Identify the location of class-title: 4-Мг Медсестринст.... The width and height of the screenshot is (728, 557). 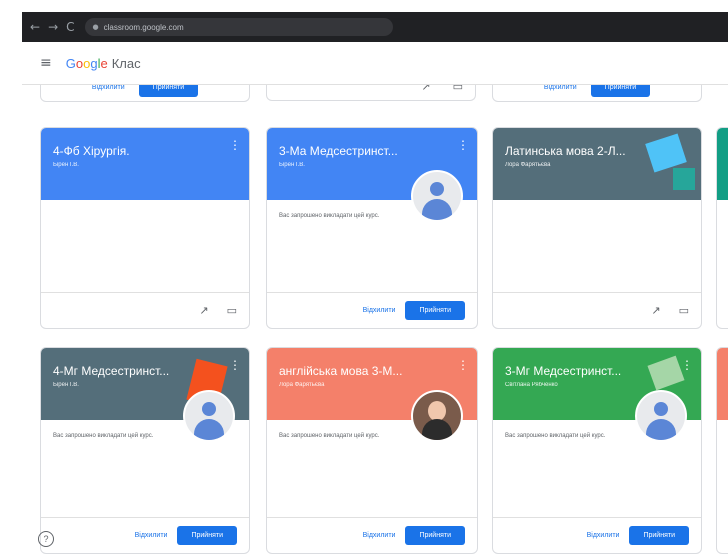
(128, 371).